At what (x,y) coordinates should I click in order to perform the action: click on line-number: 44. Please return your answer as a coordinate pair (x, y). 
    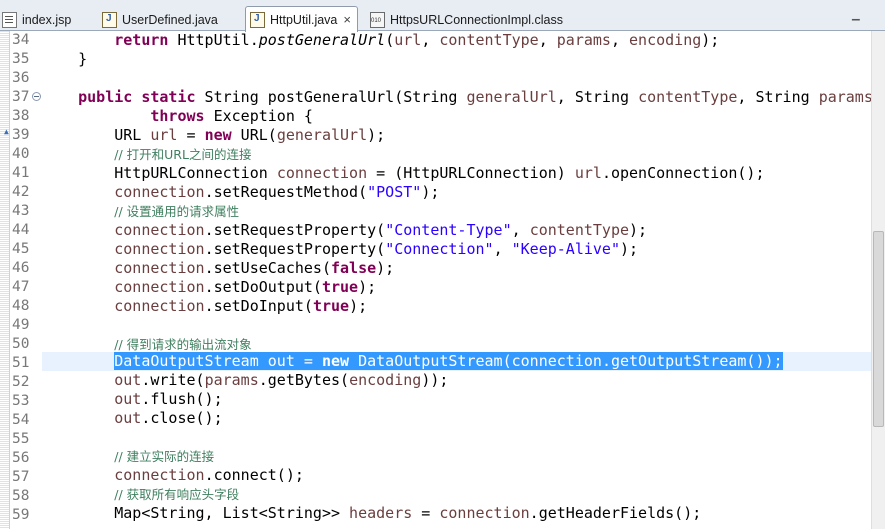
    Looking at the image, I should click on (21, 230).